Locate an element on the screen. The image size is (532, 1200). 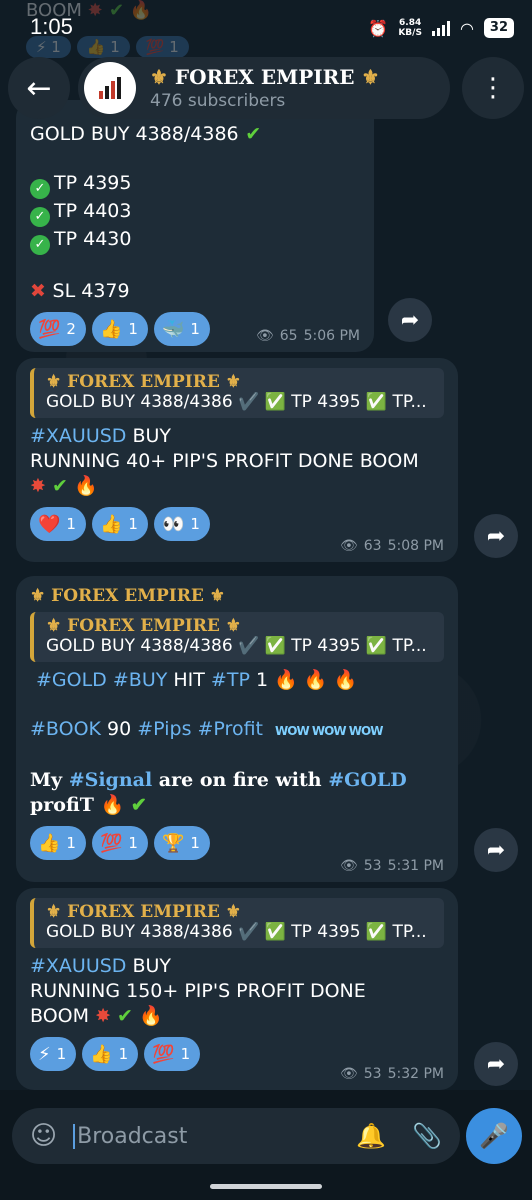
message-time: 5:06 PM is located at coordinates (331, 336).